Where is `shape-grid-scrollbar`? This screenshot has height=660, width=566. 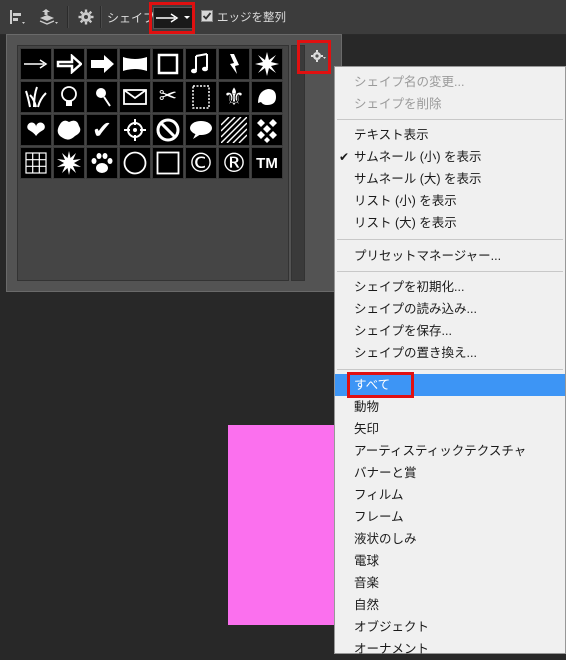 shape-grid-scrollbar is located at coordinates (298, 163).